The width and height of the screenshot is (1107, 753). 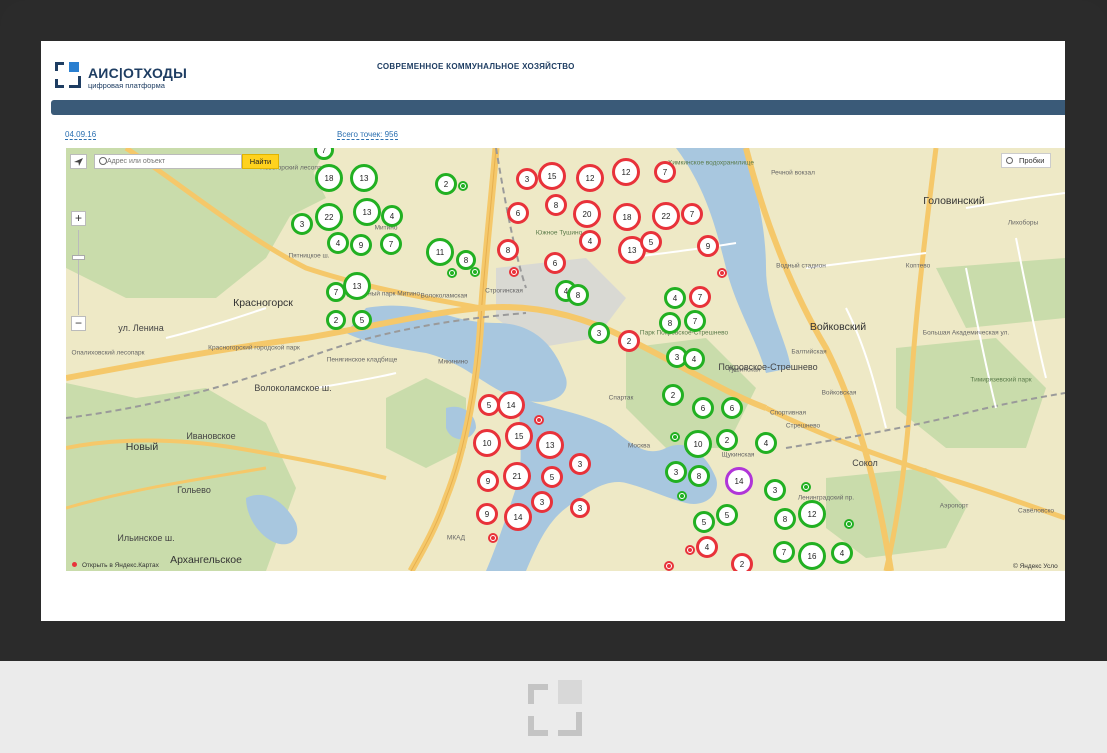 What do you see at coordinates (78, 272) in the screenshot?
I see `zoom-slider-track` at bounding box center [78, 272].